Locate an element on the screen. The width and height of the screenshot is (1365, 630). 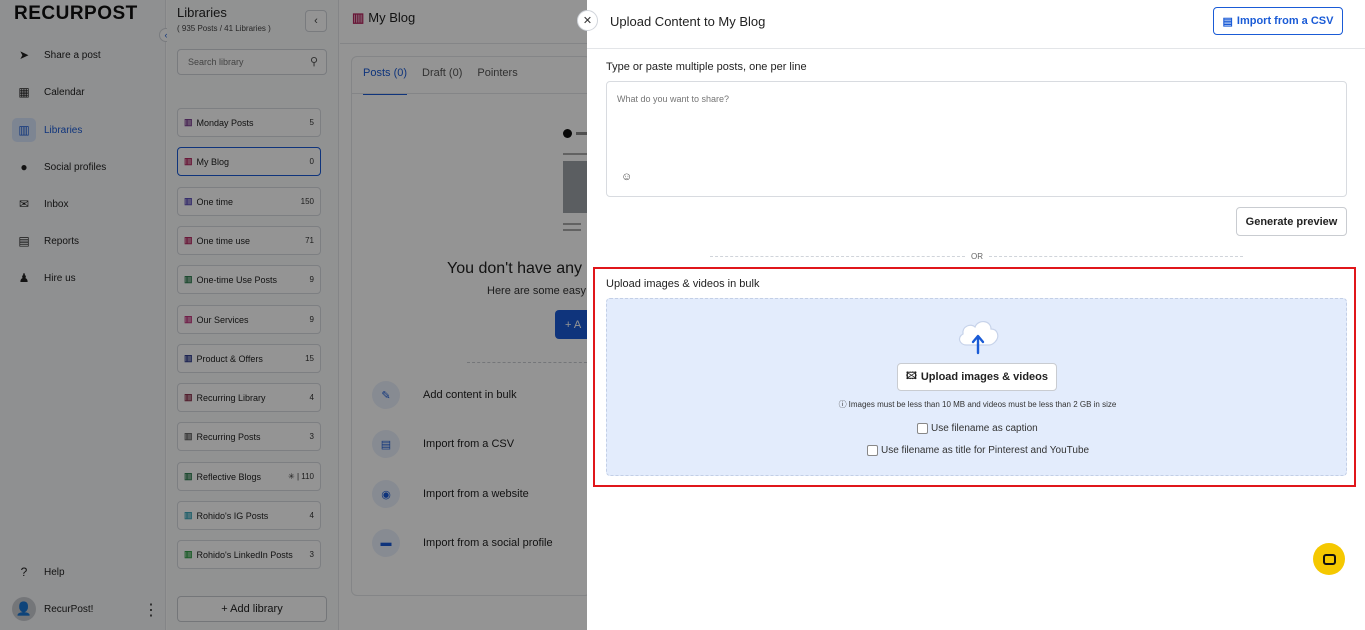
or-separator: OR is located at coordinates (977, 256).